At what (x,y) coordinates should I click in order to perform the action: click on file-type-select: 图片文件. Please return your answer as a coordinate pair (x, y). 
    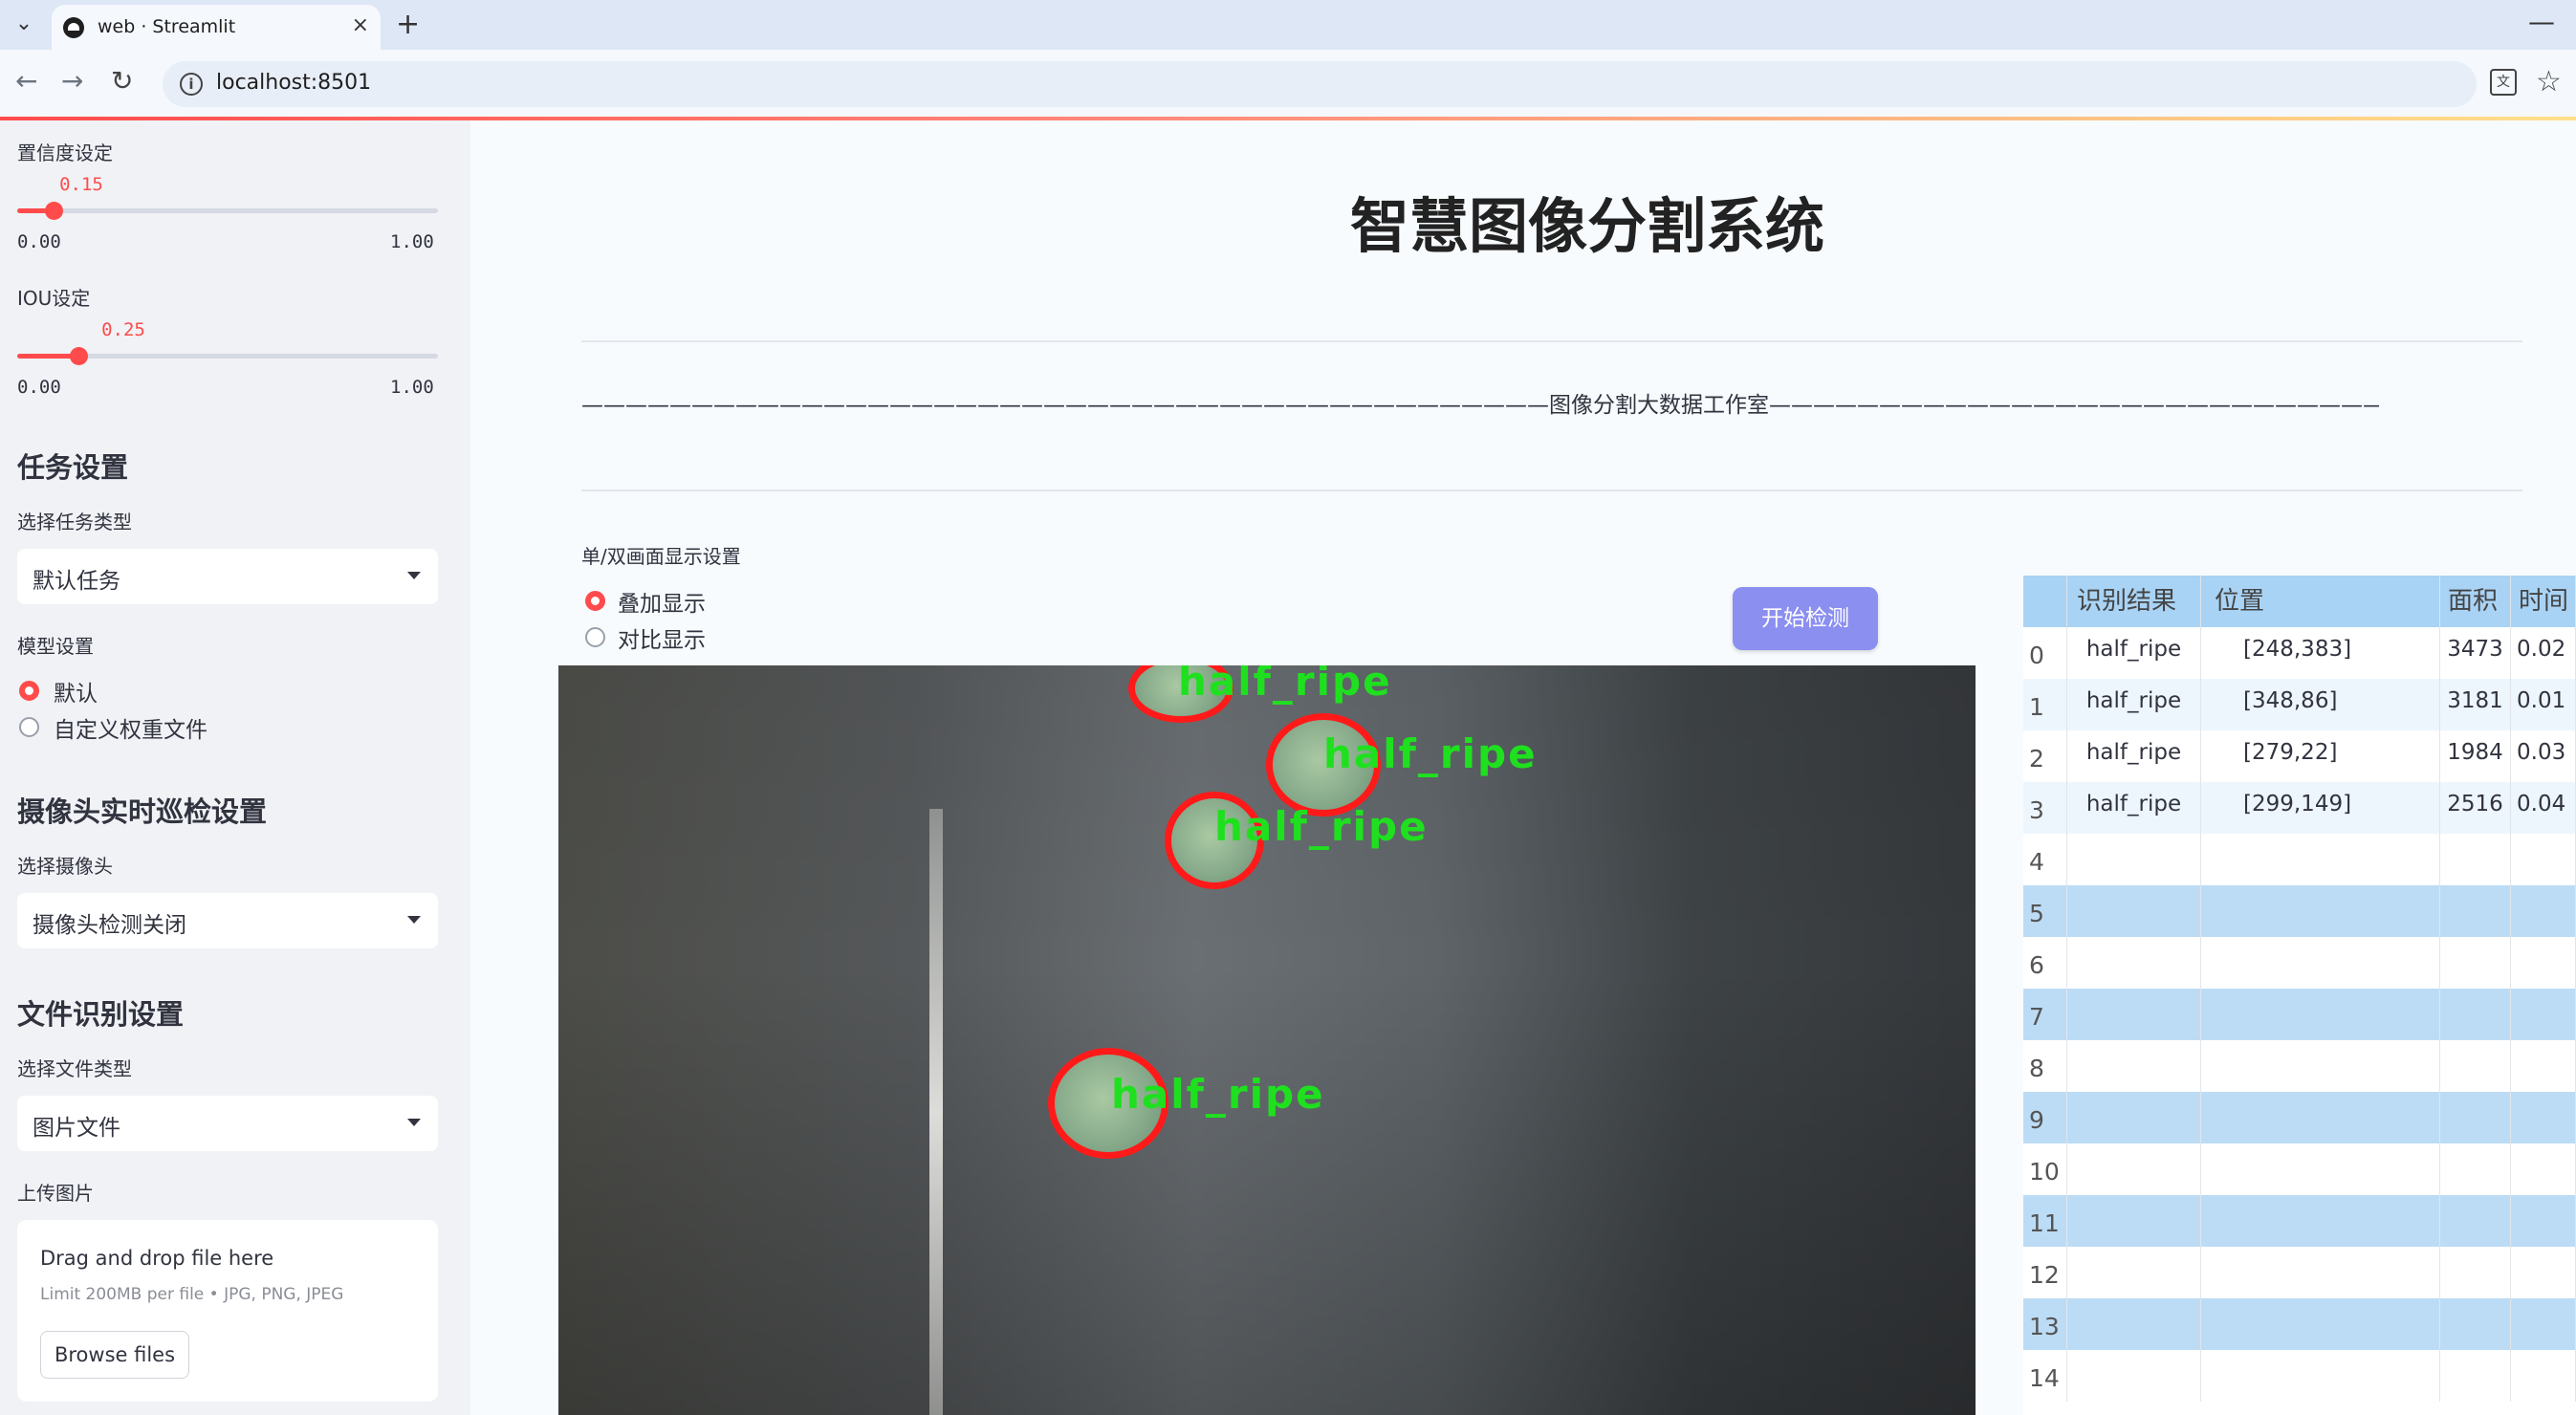
    Looking at the image, I should click on (227, 1123).